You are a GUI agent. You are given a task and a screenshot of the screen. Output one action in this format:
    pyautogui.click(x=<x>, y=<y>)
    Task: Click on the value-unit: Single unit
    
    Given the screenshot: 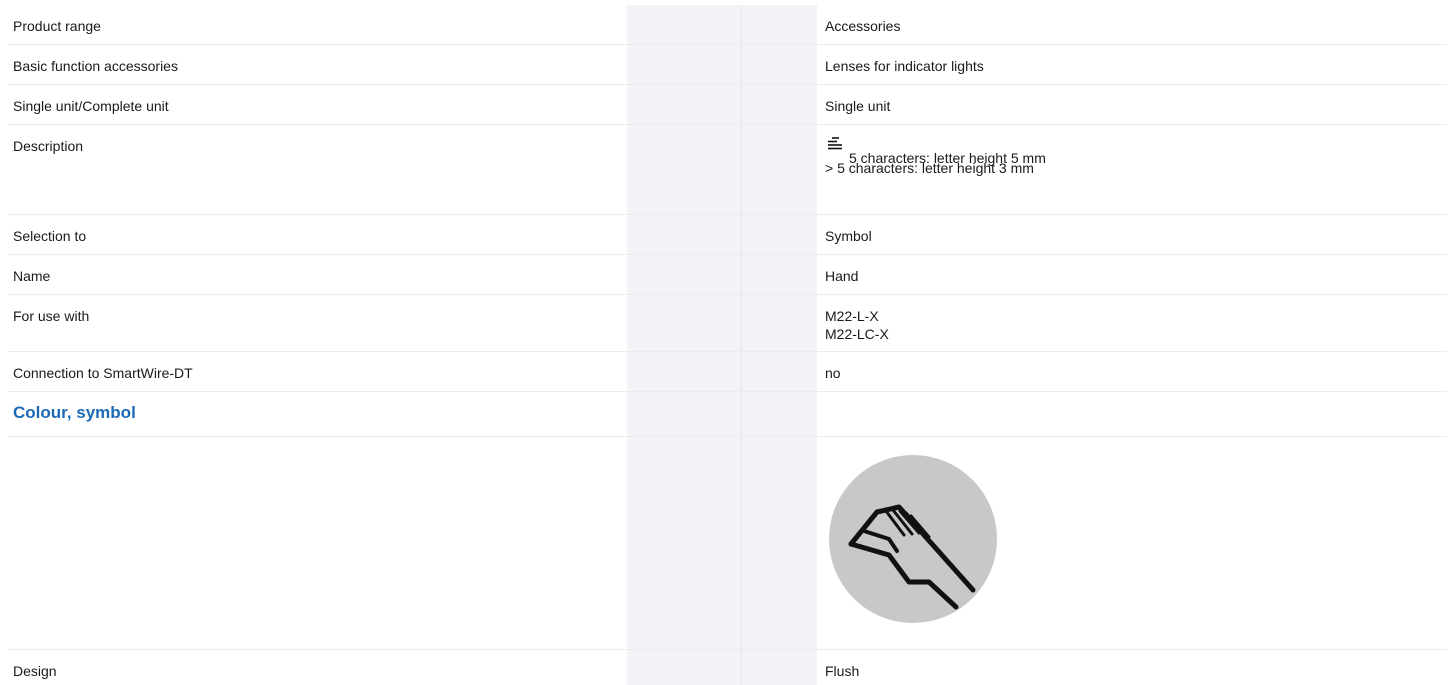 What is the action you would take?
    pyautogui.click(x=858, y=106)
    